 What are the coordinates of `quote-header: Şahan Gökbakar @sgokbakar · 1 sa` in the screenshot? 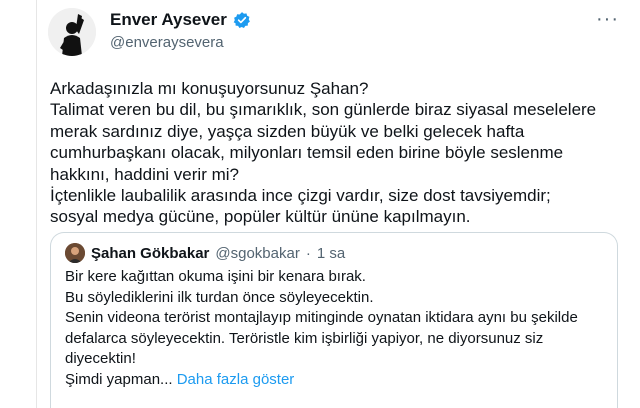 It's located at (205, 253).